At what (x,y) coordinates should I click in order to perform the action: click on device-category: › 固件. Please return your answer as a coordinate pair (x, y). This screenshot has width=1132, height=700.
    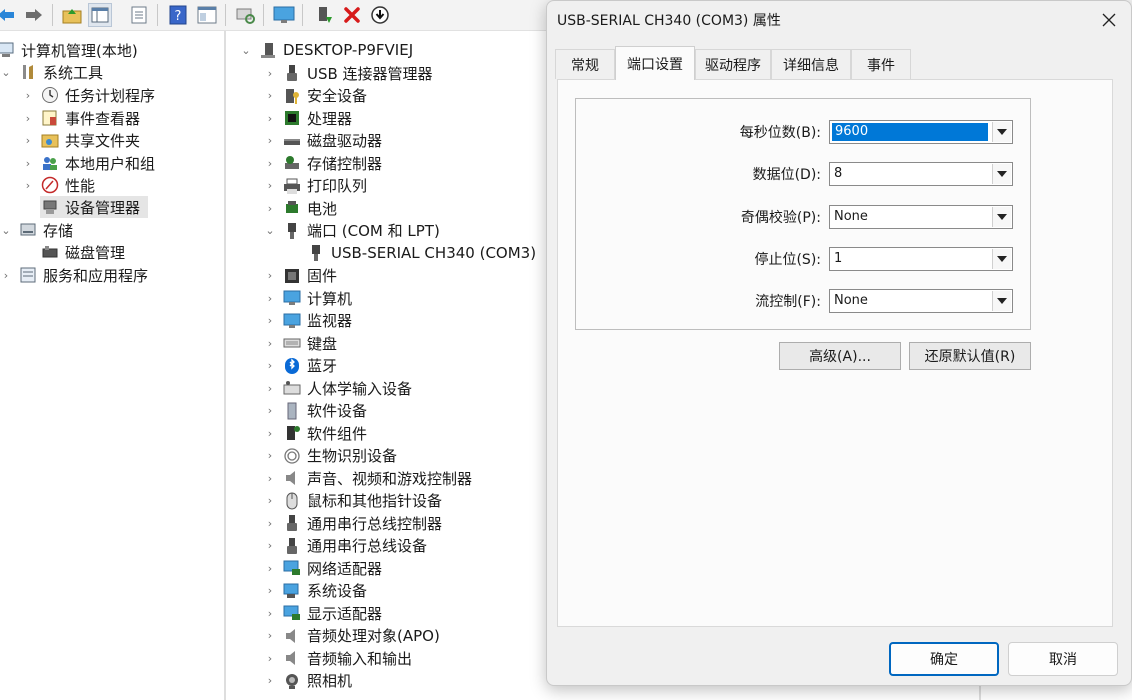
    Looking at the image, I should click on (300, 276).